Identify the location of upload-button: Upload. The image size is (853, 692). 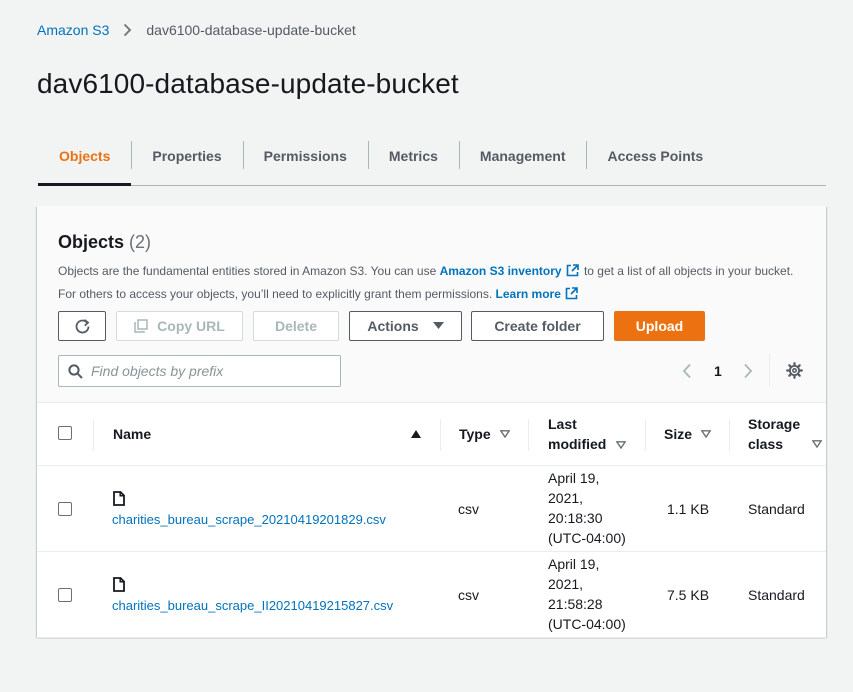
(659, 326).